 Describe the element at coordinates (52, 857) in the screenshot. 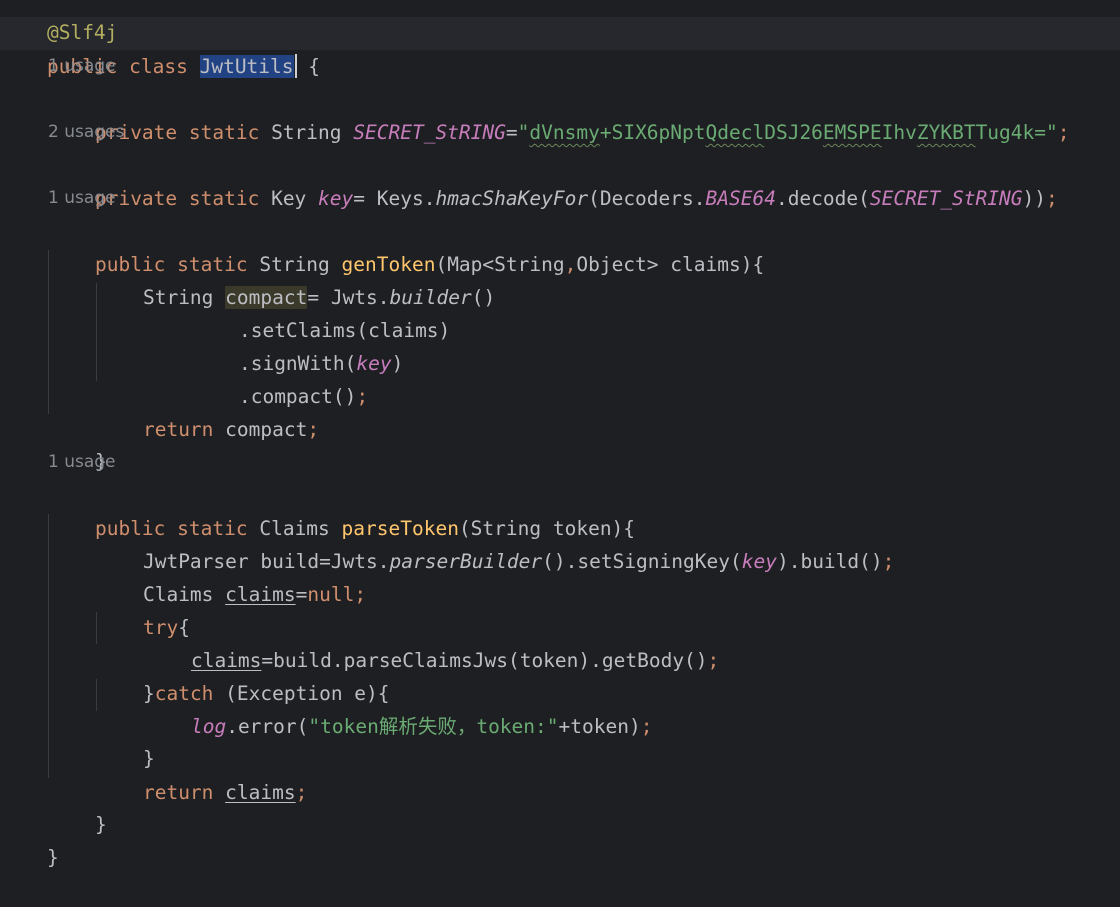

I see `class-closing-brace: }` at that location.